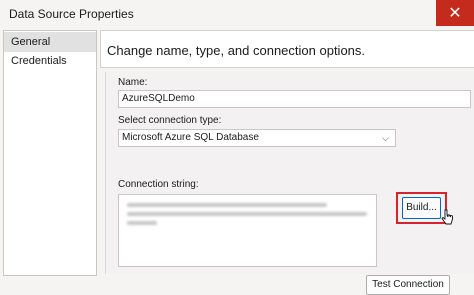 The image size is (474, 295). I want to click on connection-string-field, so click(247, 230).